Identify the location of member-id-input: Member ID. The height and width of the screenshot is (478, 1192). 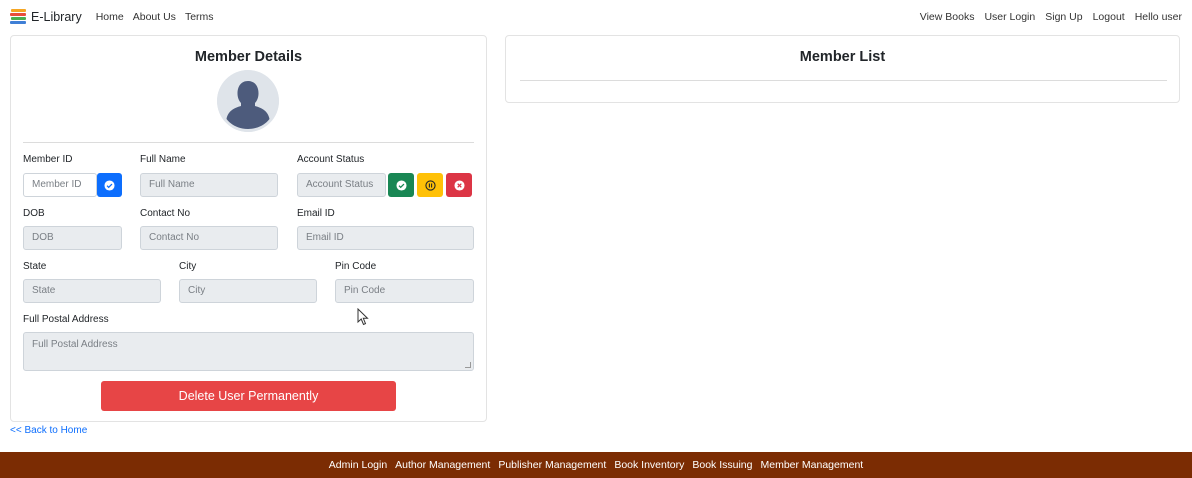
(60, 185).